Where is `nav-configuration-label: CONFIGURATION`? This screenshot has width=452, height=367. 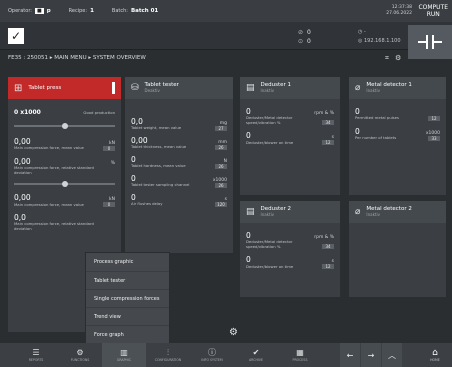 nav-configuration-label: CONFIGURATION is located at coordinates (168, 360).